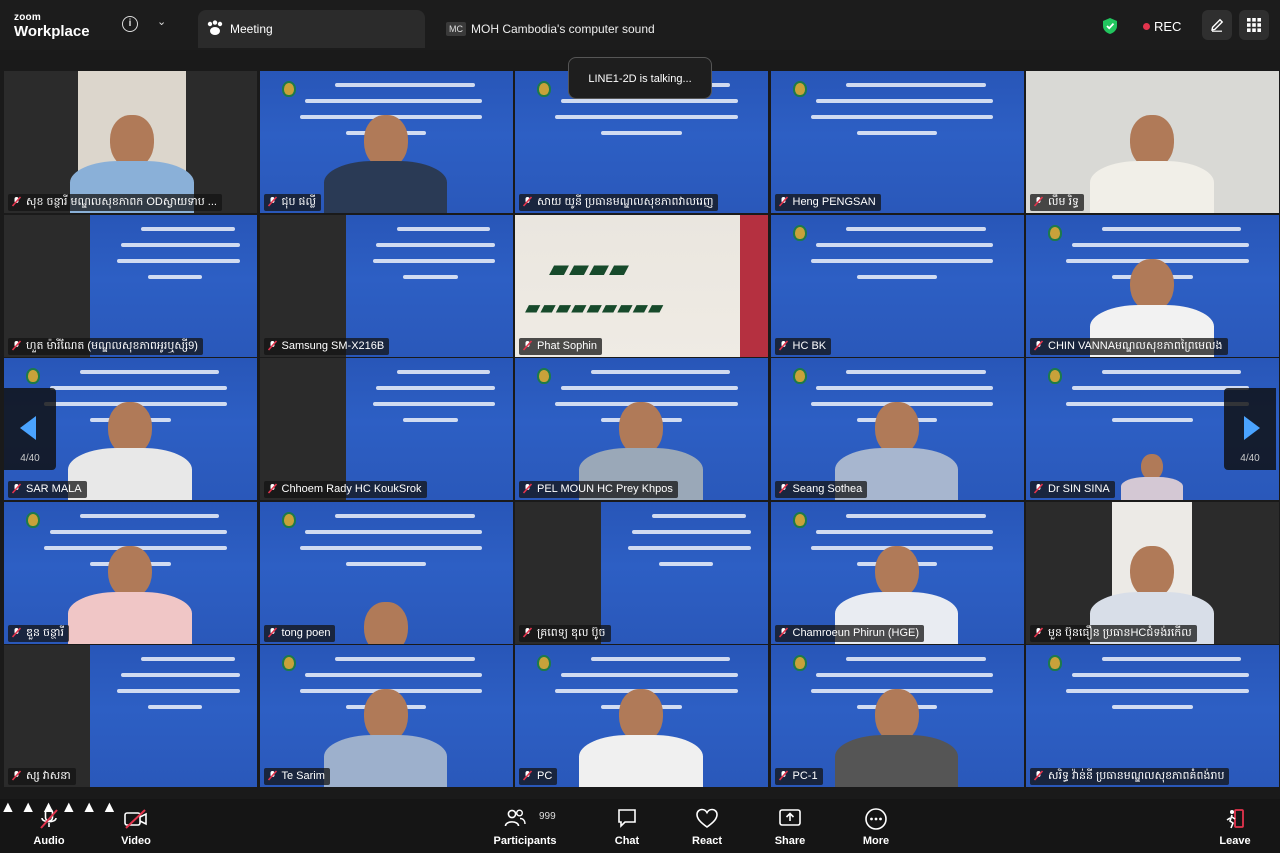 This screenshot has width=1280, height=853. What do you see at coordinates (627, 841) in the screenshot?
I see `chat-label: Chat` at bounding box center [627, 841].